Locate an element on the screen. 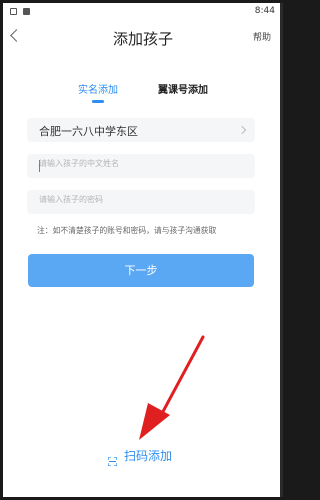 The image size is (320, 500). scan-icon is located at coordinates (112, 459).